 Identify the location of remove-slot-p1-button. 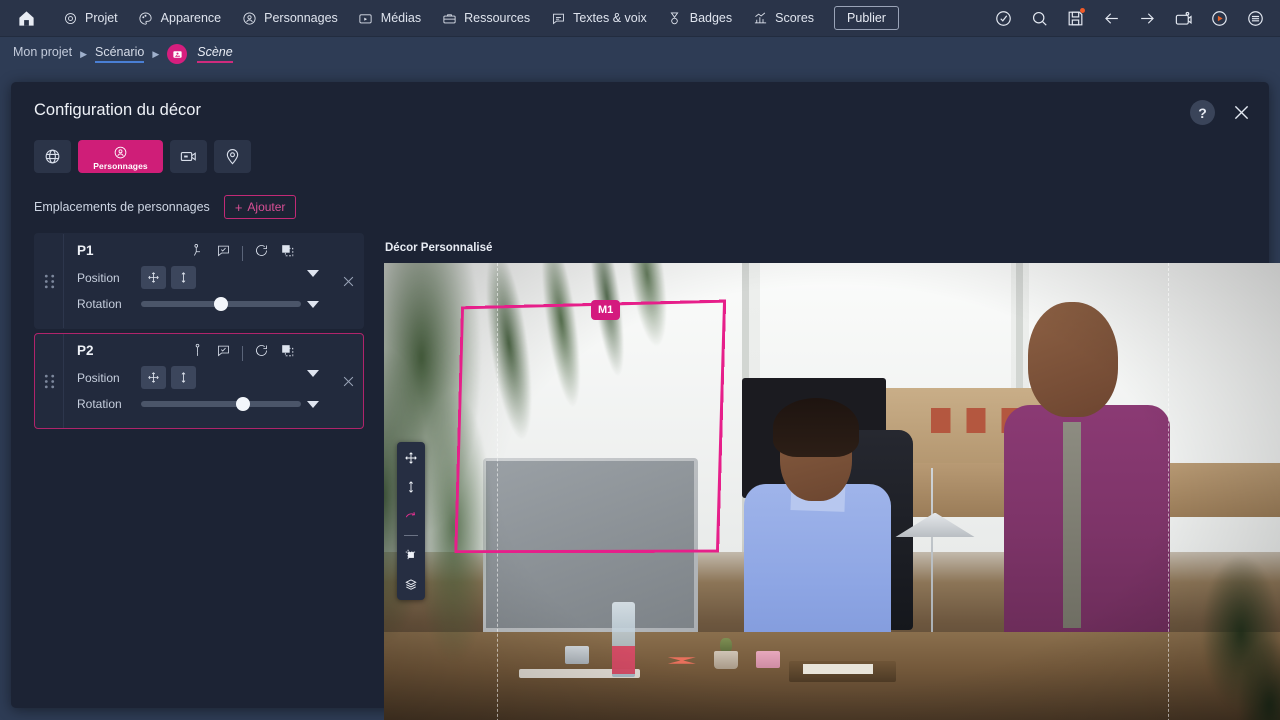
(348, 281).